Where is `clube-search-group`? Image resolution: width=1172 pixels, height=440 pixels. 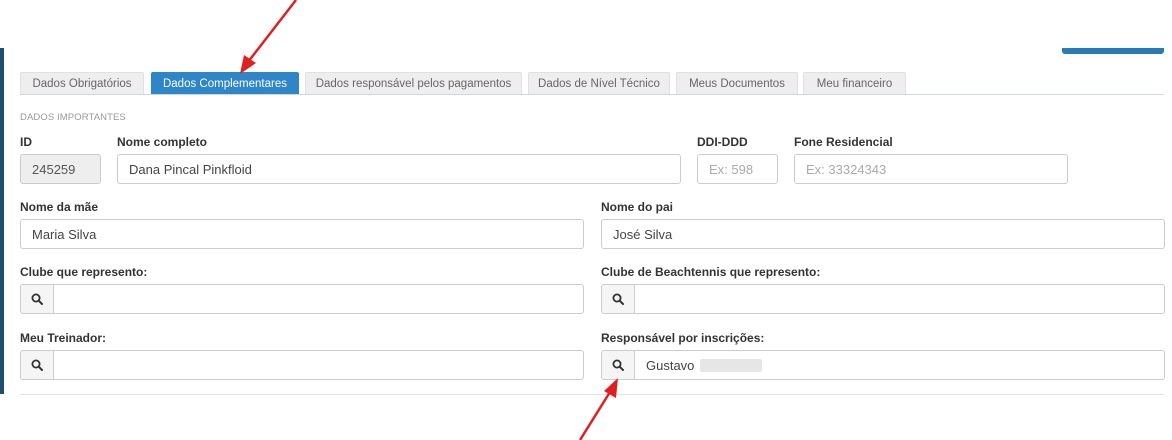
clube-search-group is located at coordinates (302, 299).